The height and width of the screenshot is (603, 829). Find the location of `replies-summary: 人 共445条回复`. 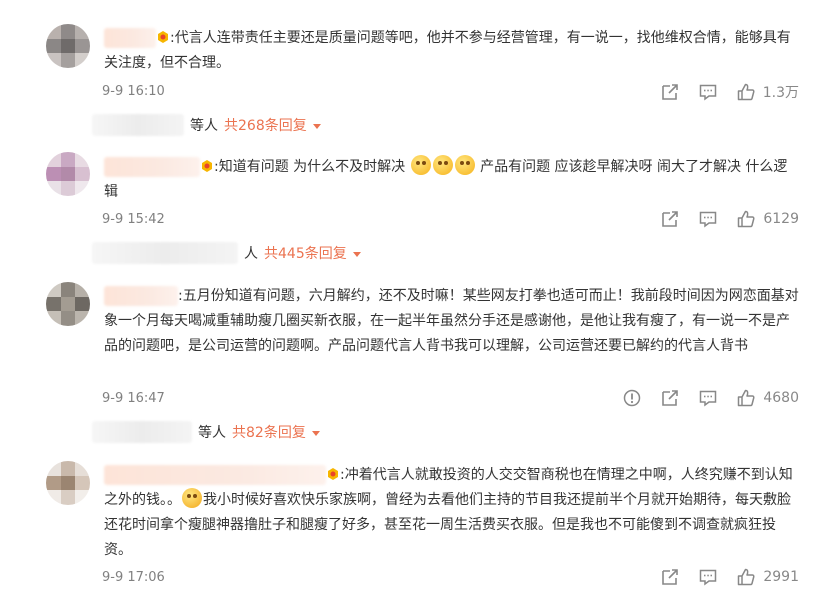

replies-summary: 人 共445条回复 is located at coordinates (226, 253).